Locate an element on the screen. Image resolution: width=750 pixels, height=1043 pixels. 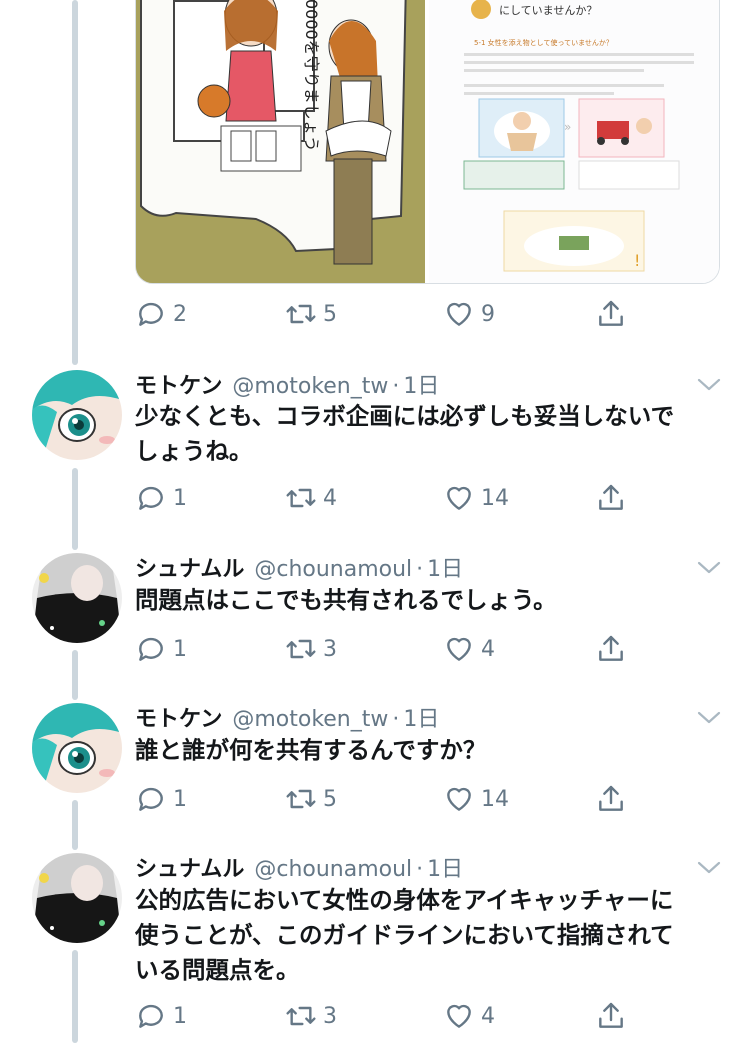
retweet-button: 4 is located at coordinates (311, 498).